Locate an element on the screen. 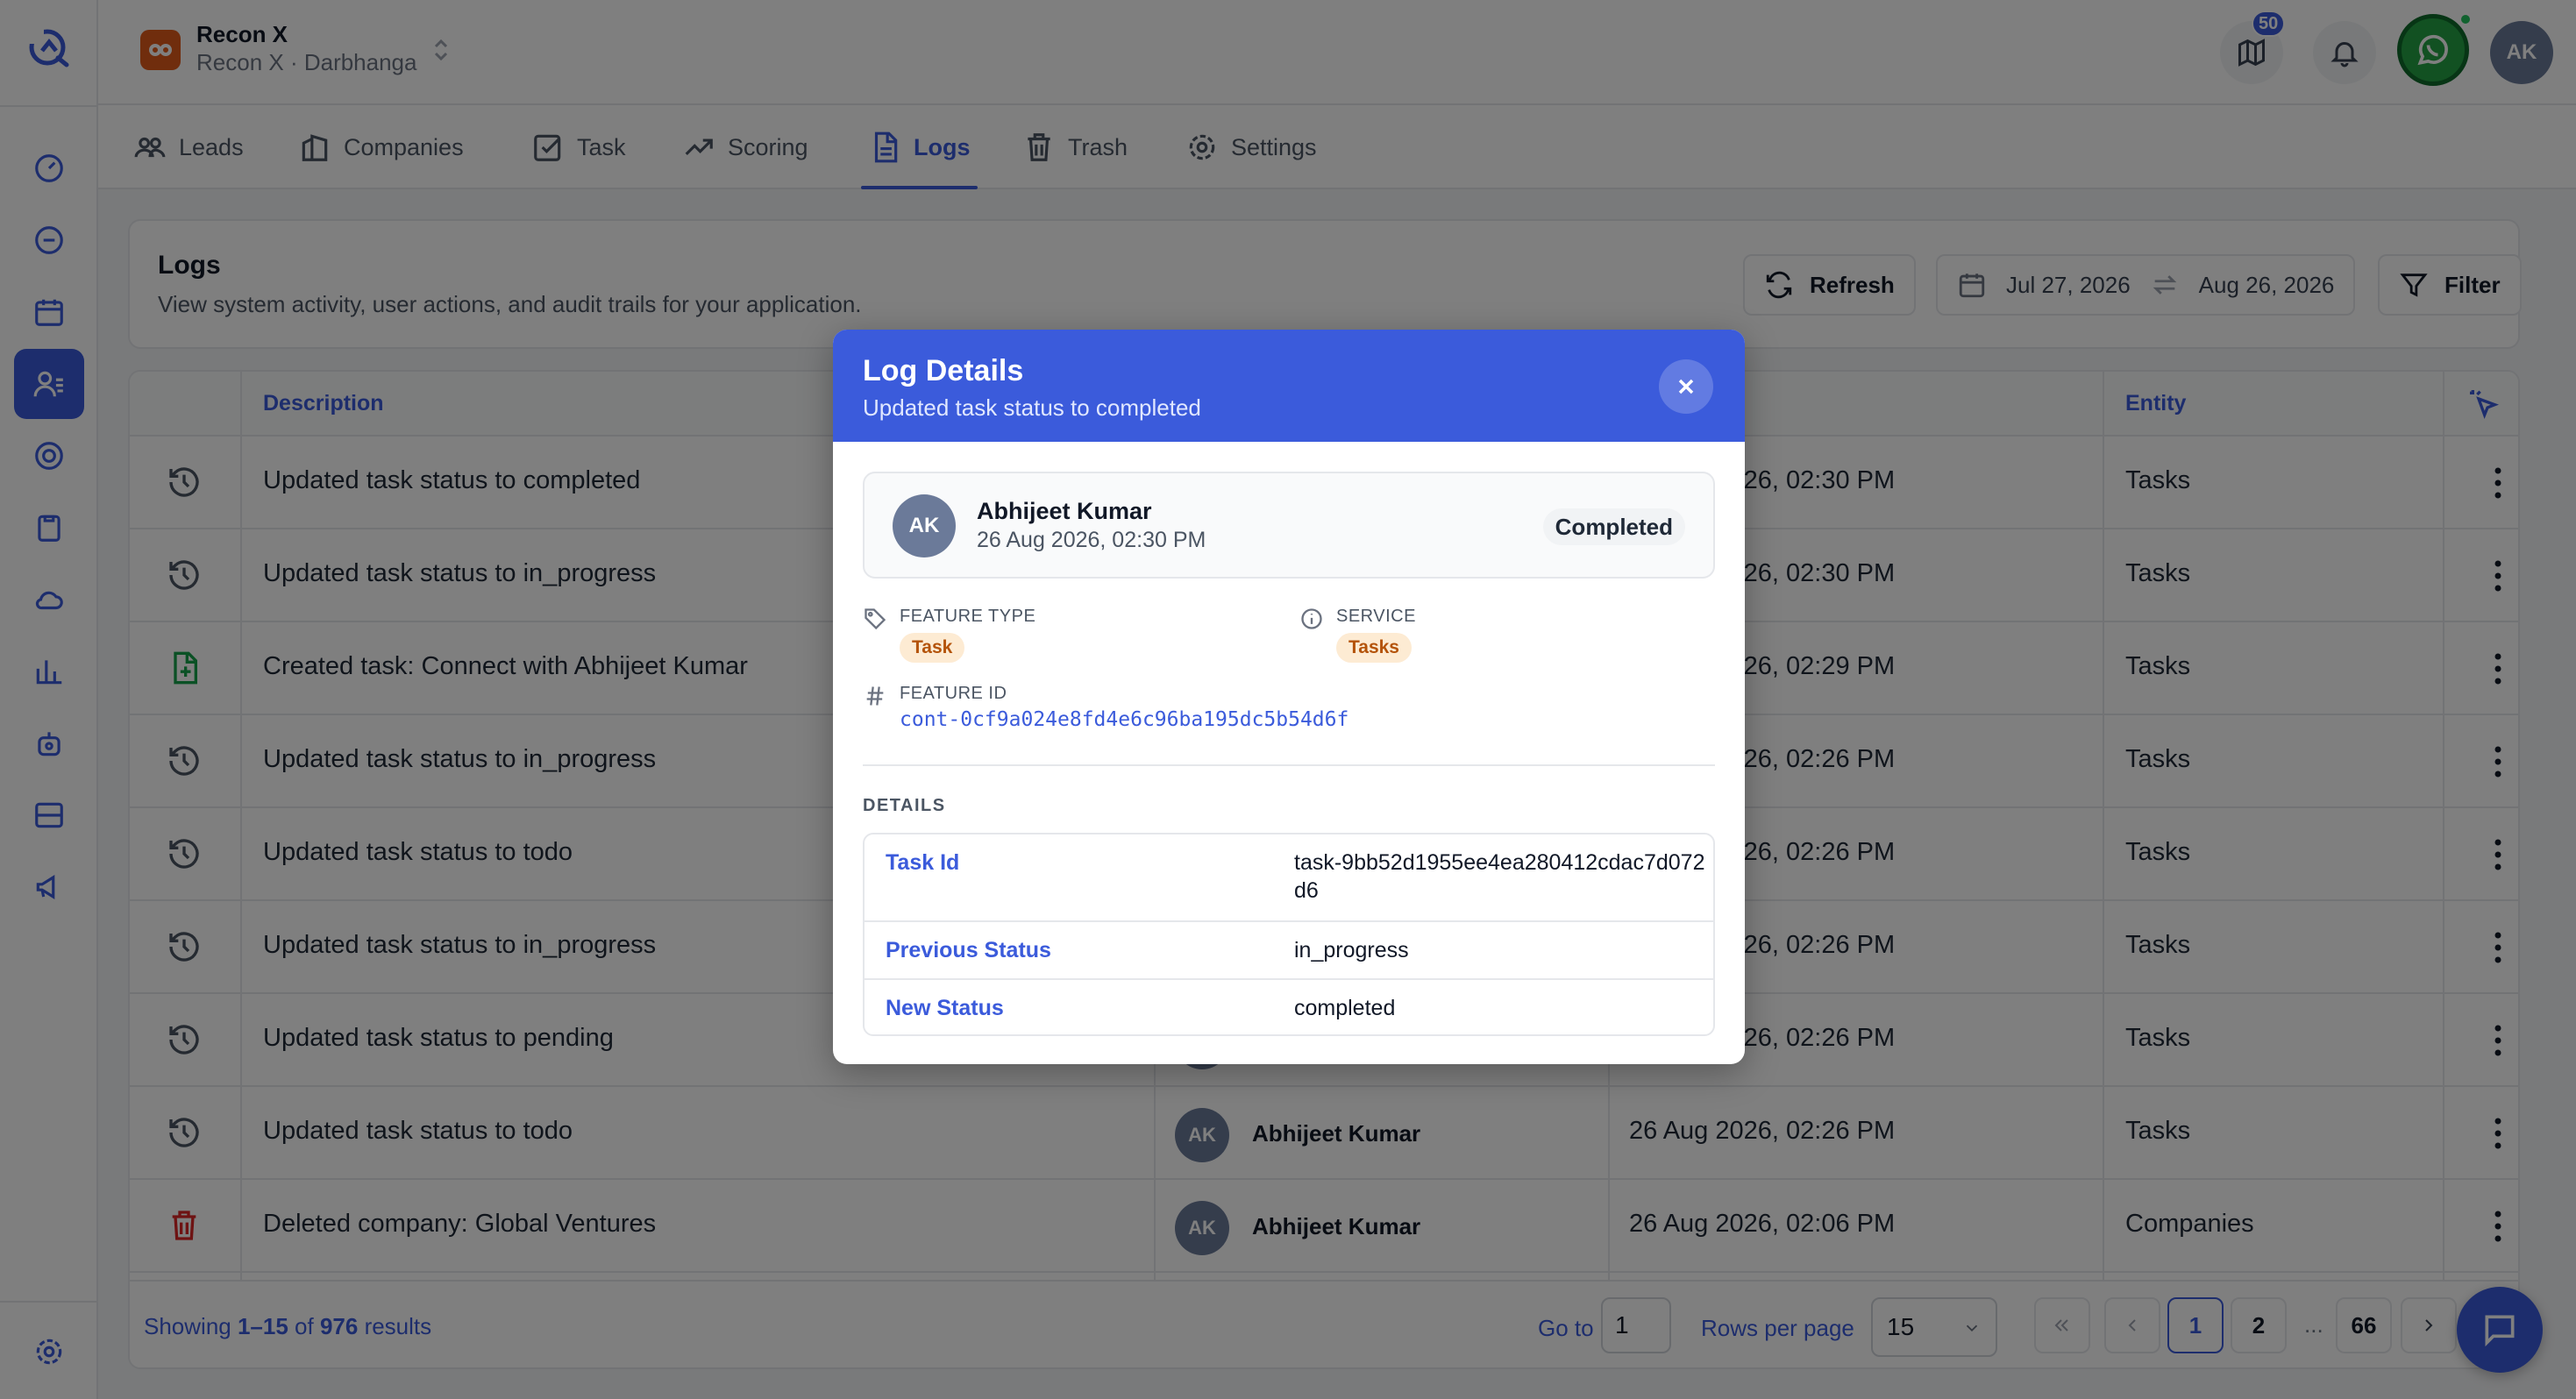 The image size is (2576, 1399). close-icon is located at coordinates (1686, 386).